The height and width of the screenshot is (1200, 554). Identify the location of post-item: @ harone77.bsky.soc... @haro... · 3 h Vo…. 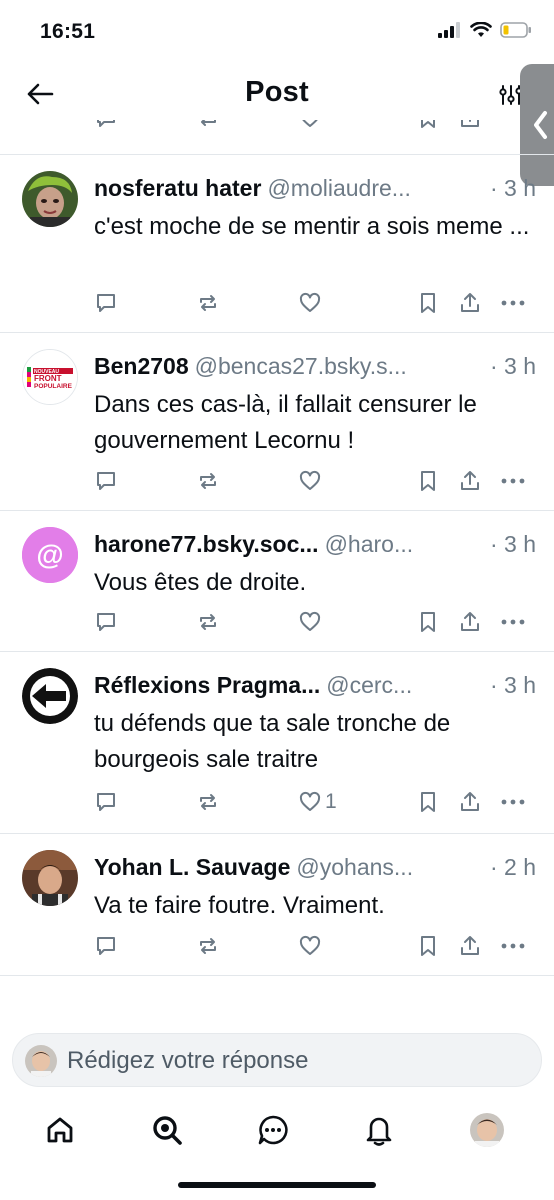
(277, 581).